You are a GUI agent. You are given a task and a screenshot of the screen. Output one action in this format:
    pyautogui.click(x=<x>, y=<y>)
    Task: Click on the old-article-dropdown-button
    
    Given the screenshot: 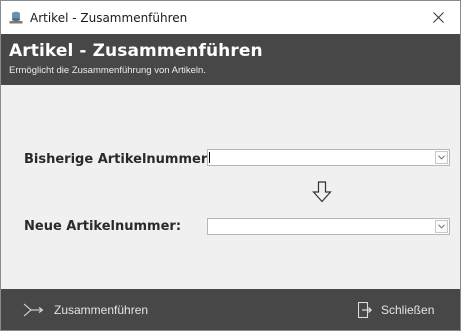 What is the action you would take?
    pyautogui.click(x=441, y=157)
    